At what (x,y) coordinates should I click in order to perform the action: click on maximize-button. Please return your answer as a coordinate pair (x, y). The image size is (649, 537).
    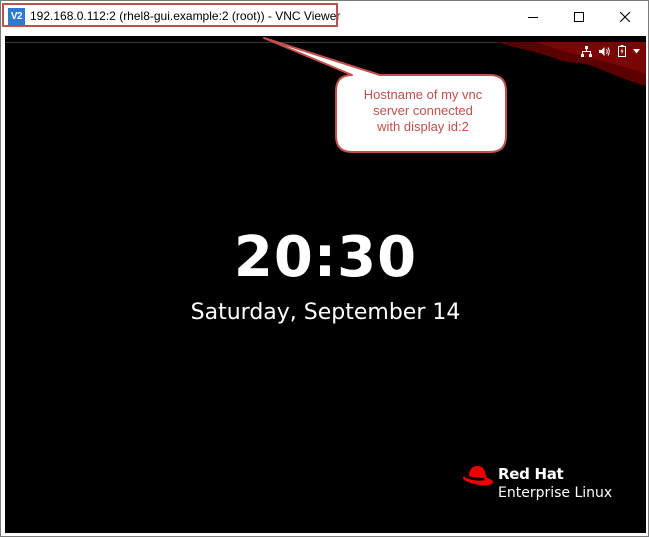
    Looking at the image, I should click on (579, 16).